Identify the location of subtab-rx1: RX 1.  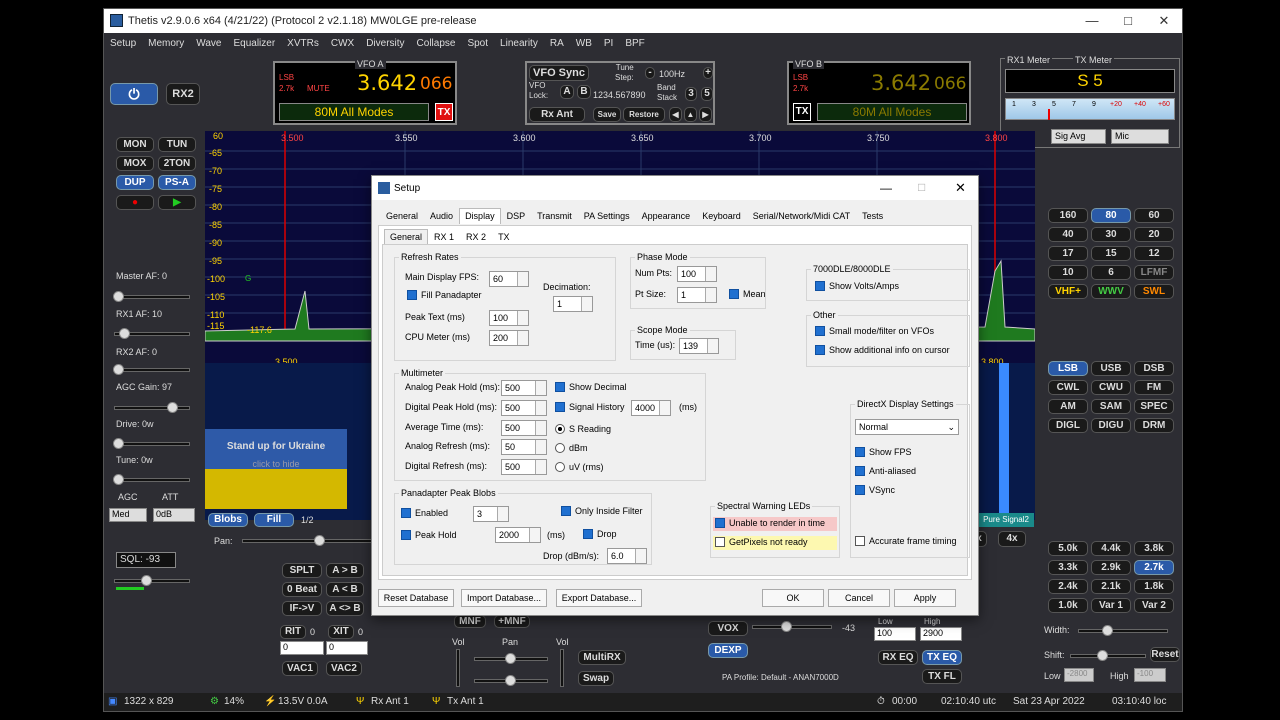
(444, 237).